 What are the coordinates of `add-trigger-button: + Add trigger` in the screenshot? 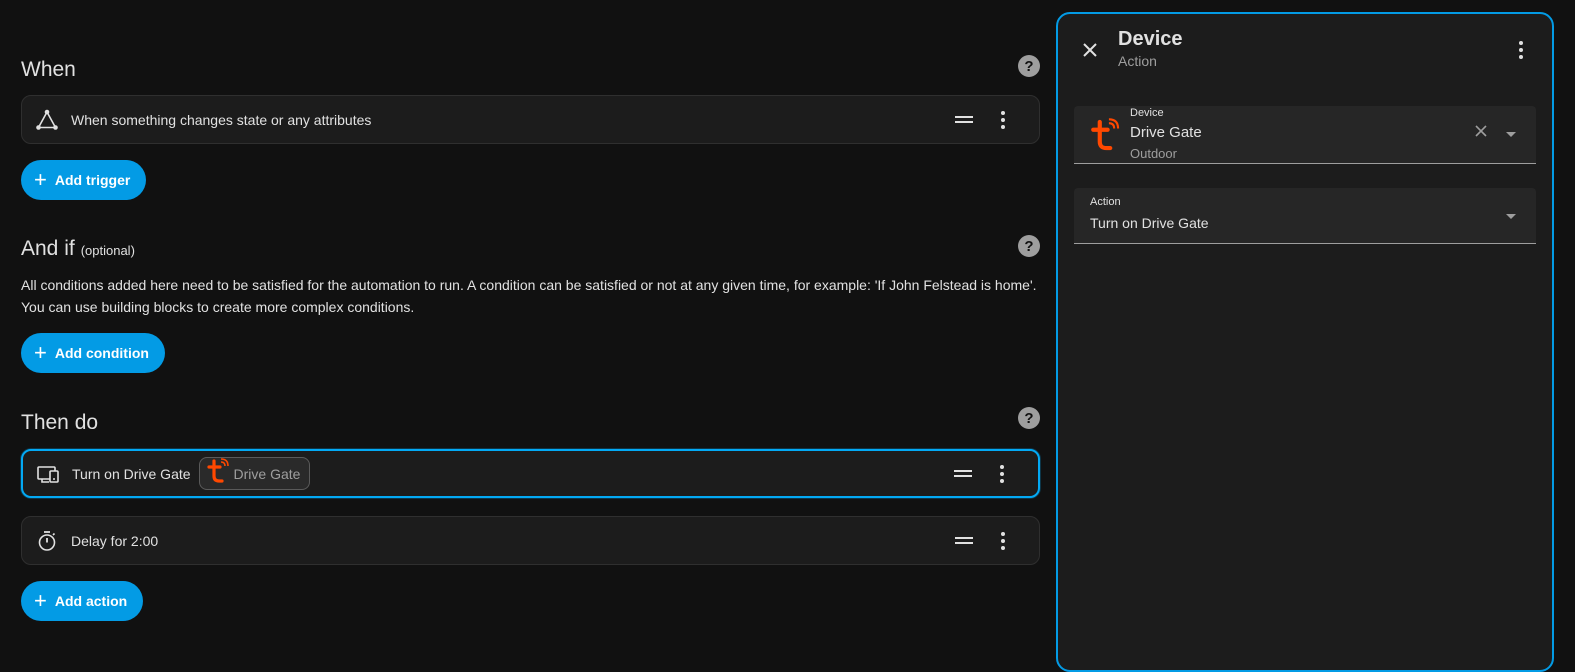 It's located at (84, 180).